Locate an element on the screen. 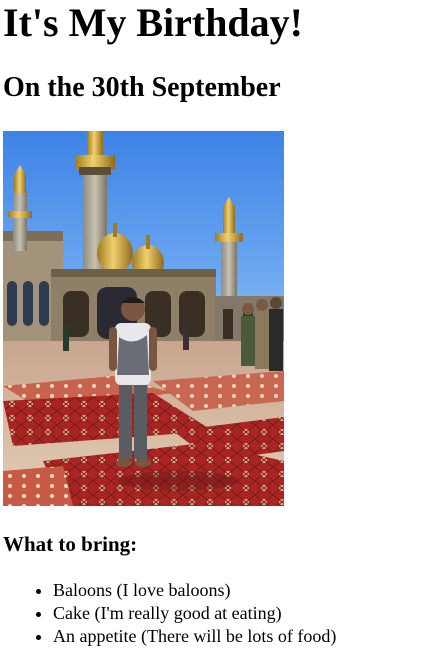  list-item: Baloons (I love baloons) is located at coordinates (194, 590).